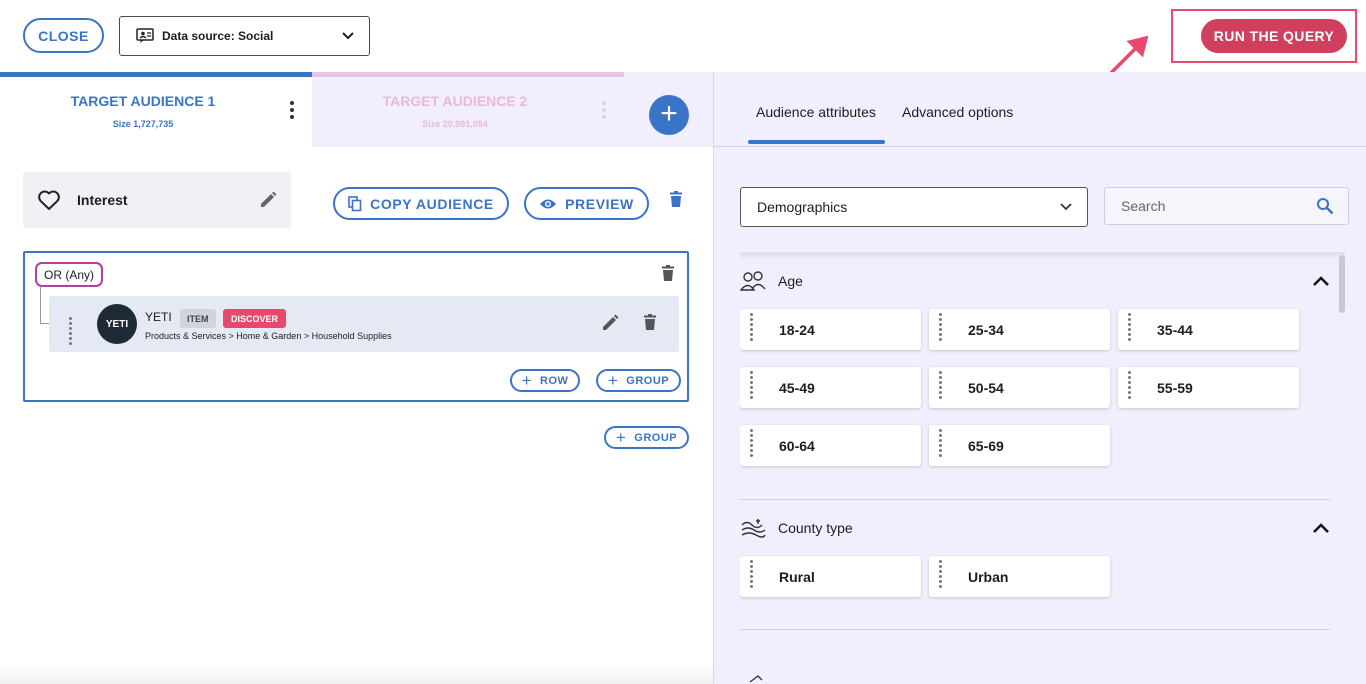  I want to click on add-row-button: + ROW, so click(545, 380).